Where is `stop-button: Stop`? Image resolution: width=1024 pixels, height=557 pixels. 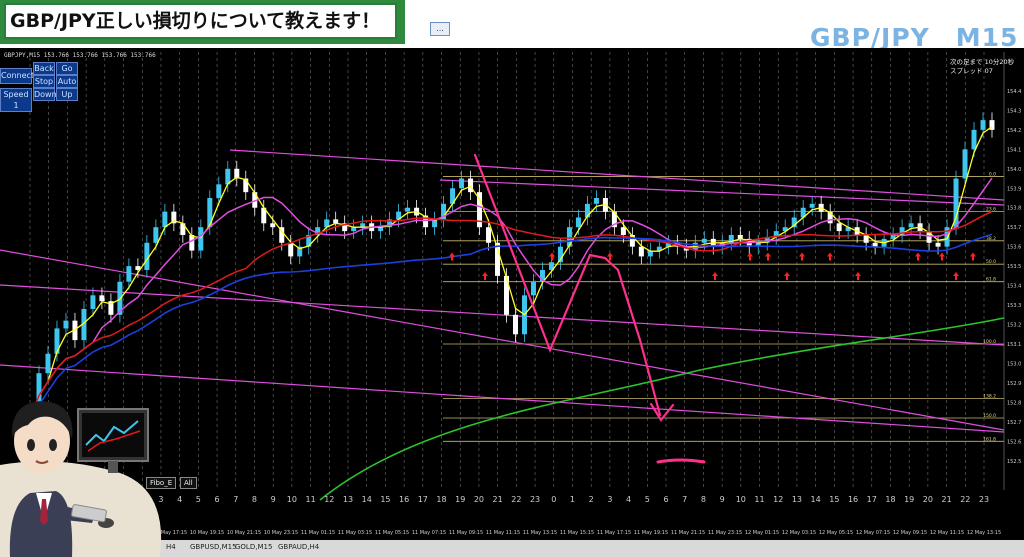 stop-button: Stop is located at coordinates (44, 81).